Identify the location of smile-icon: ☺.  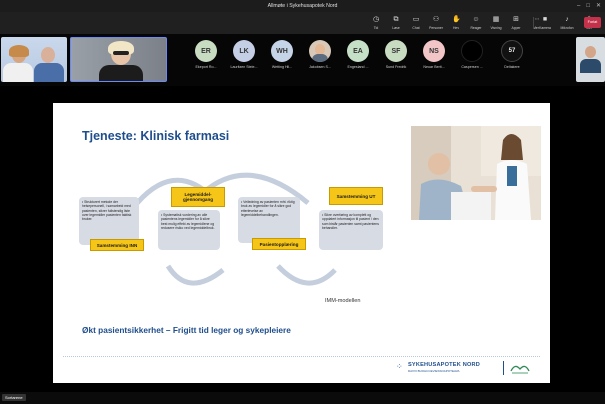
(476, 19).